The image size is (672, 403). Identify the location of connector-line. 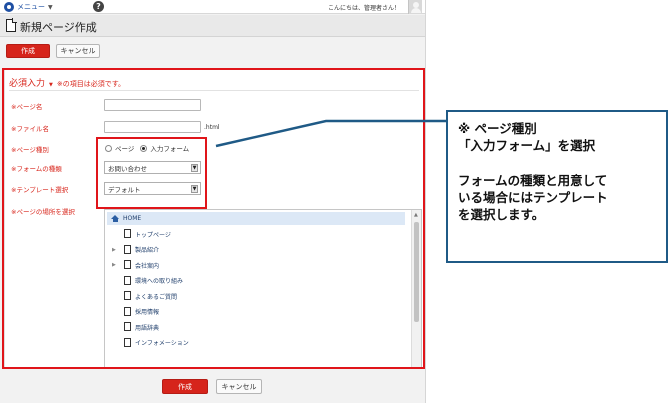
(330, 133).